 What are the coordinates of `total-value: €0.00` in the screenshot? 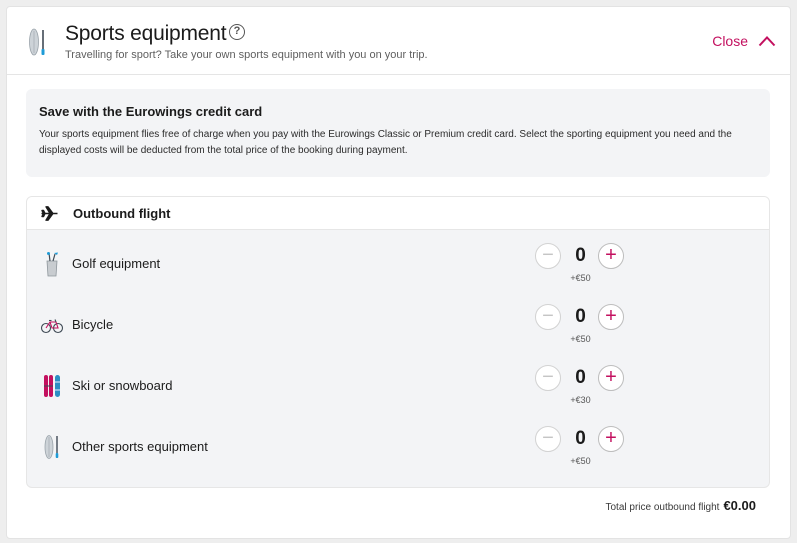 It's located at (739, 505).